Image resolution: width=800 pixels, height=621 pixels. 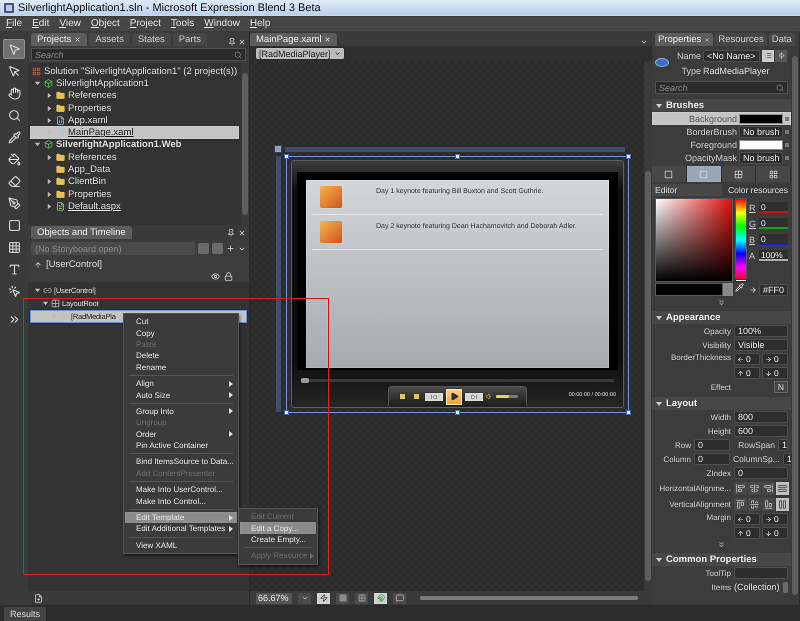 What do you see at coordinates (757, 587) in the screenshot?
I see `property-value: (Collection)` at bounding box center [757, 587].